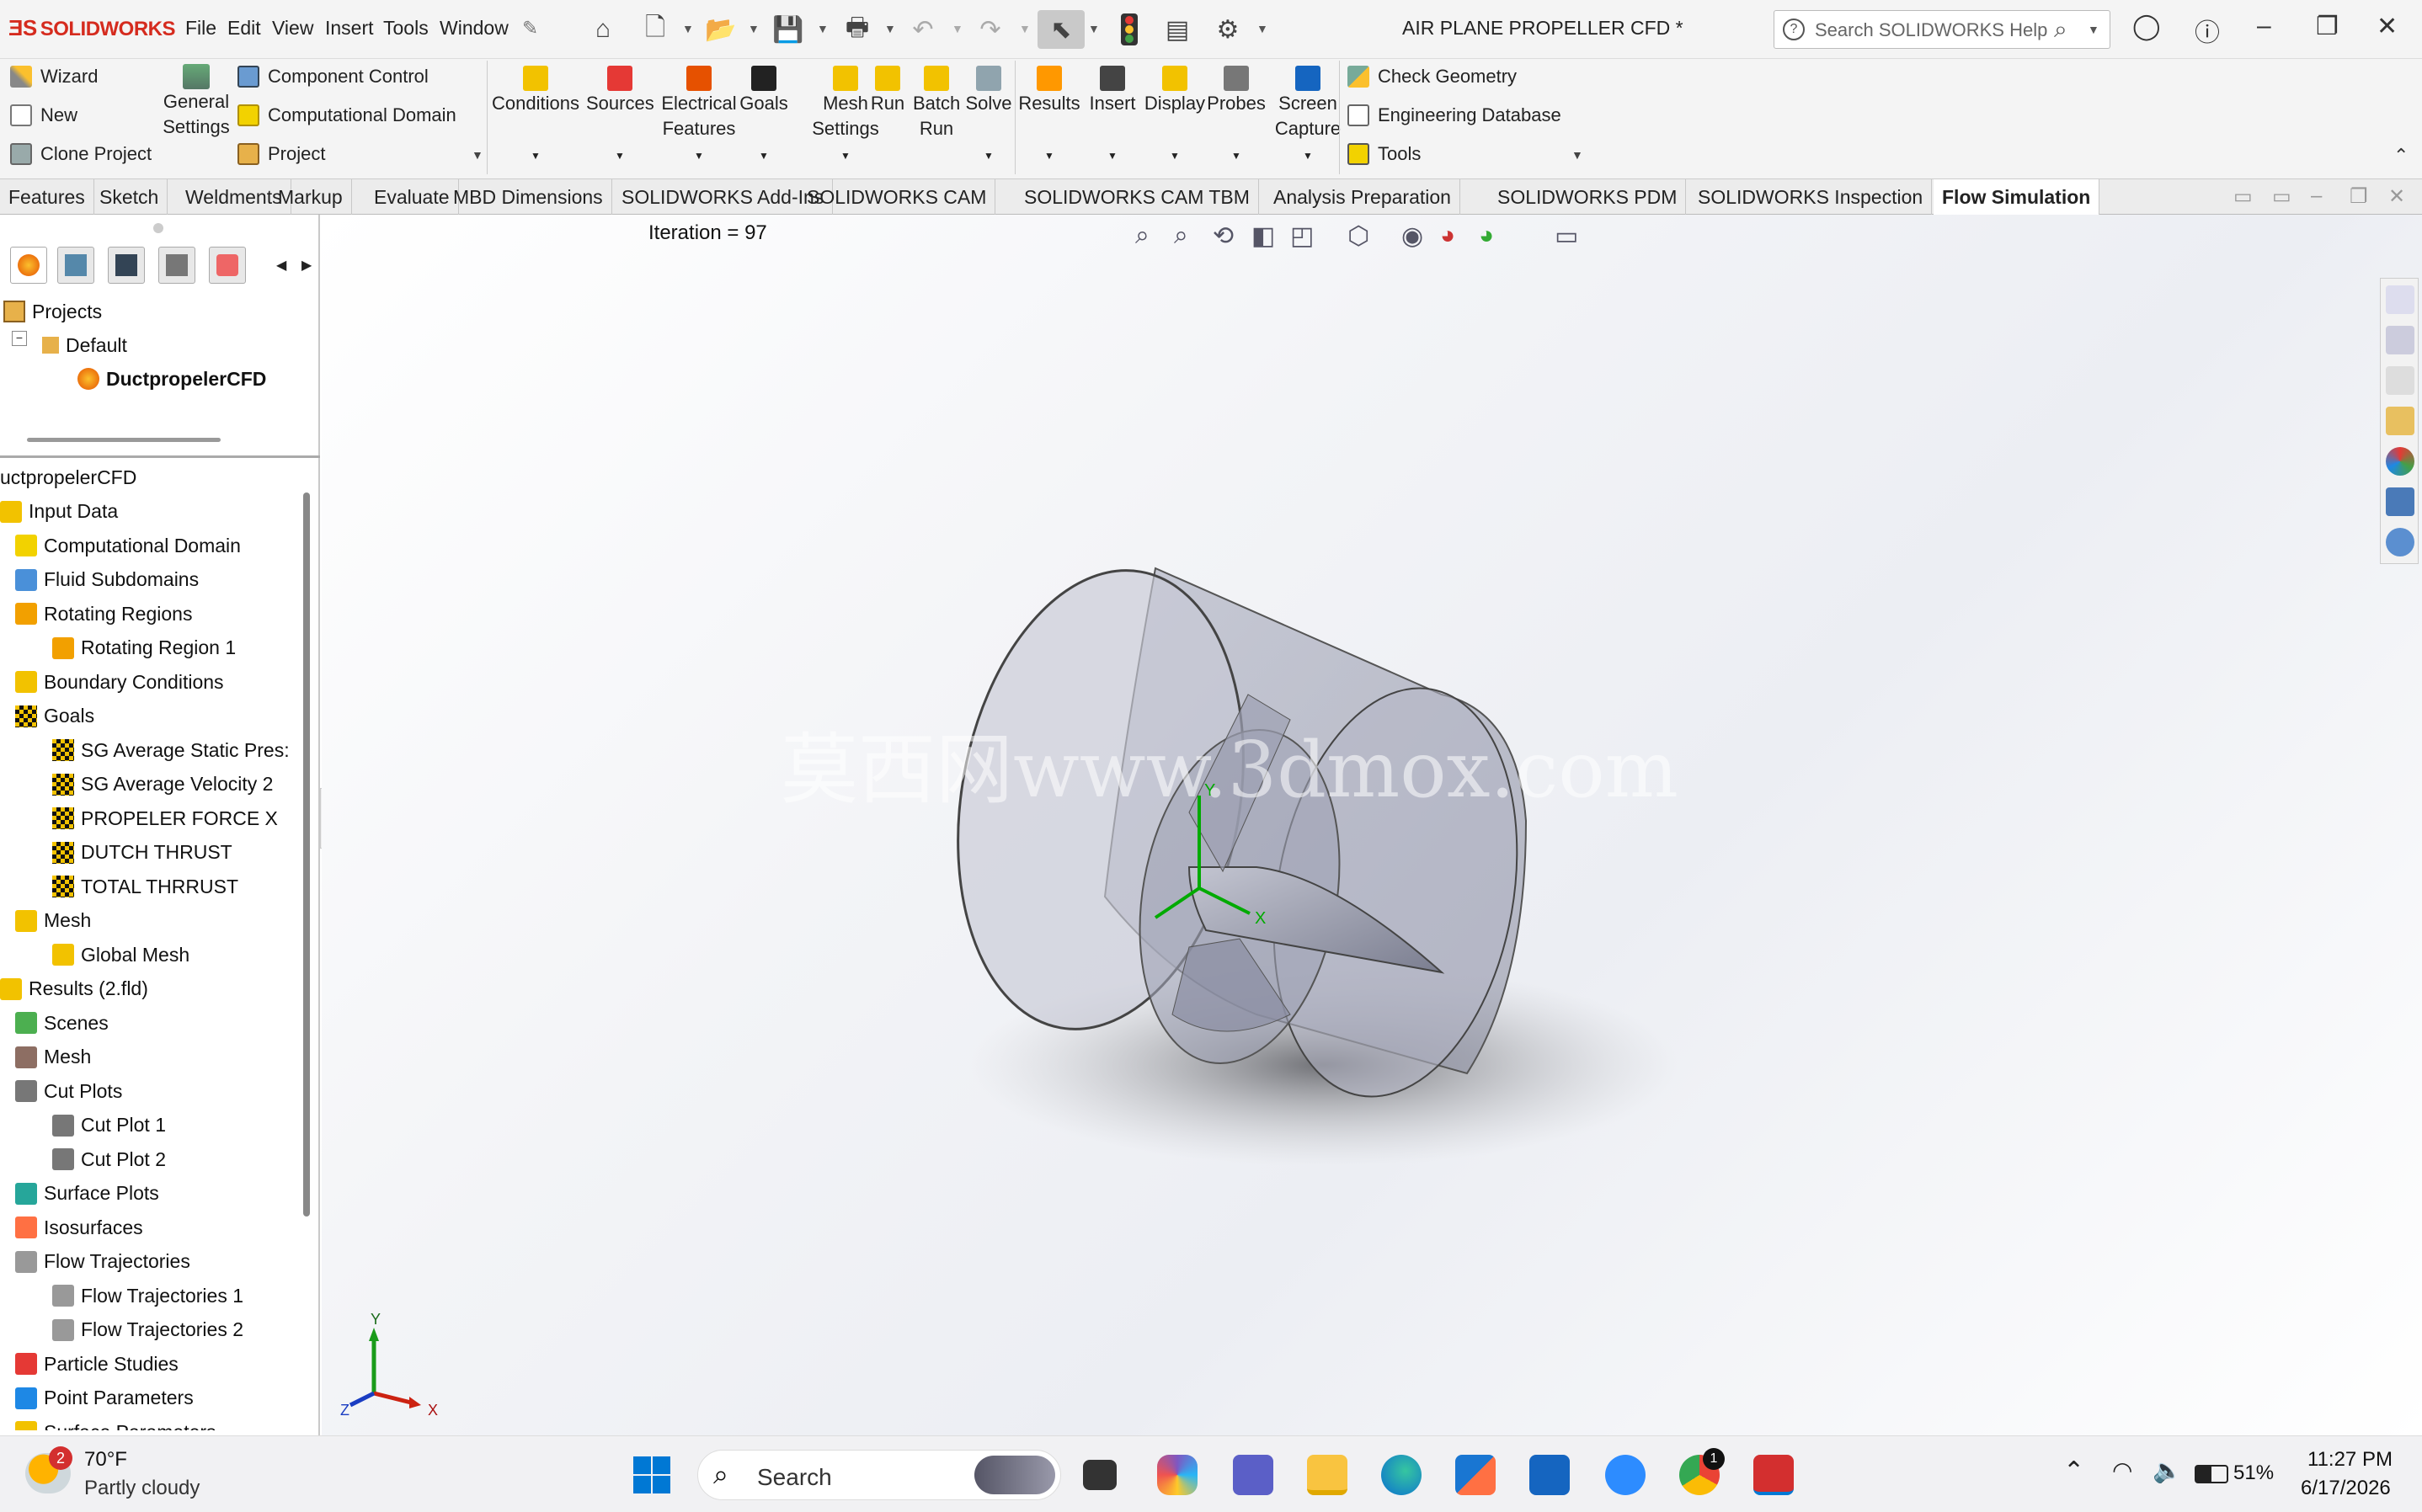  What do you see at coordinates (1475, 1475) in the screenshot?
I see `microsoft-store-icon` at bounding box center [1475, 1475].